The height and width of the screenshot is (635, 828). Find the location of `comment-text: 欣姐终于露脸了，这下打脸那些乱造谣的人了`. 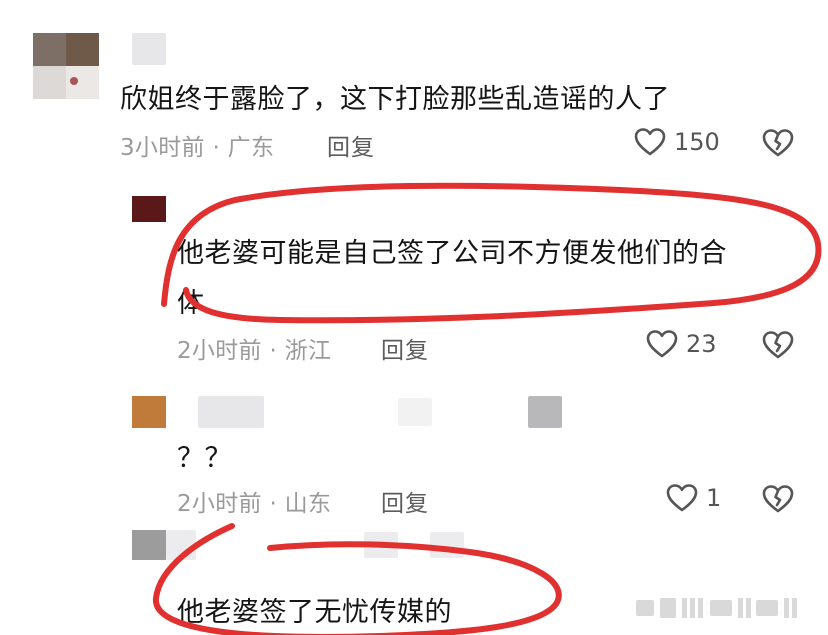

comment-text: 欣姐终于露脸了，这下打脸那些乱造谣的人了 is located at coordinates (395, 99).